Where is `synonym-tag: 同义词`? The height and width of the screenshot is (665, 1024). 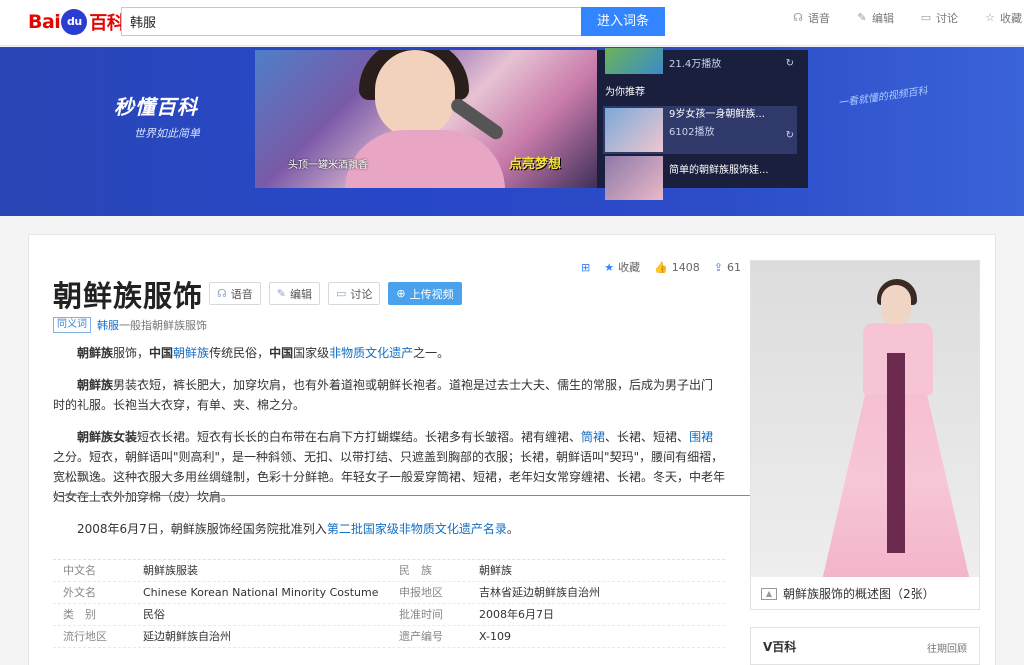
synonym-tag: 同义词 is located at coordinates (72, 325).